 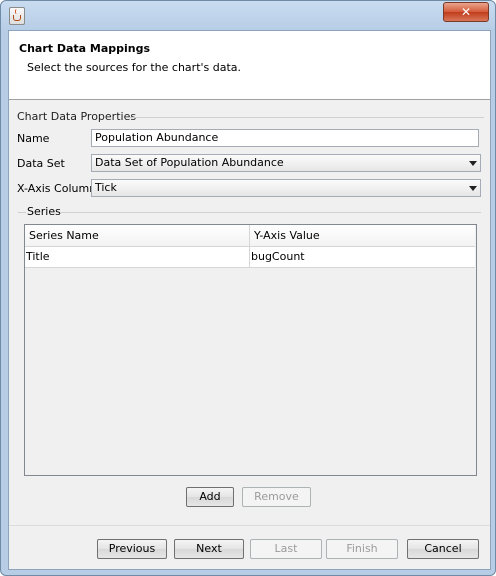 What do you see at coordinates (249, 525) in the screenshot?
I see `button-bar-divider` at bounding box center [249, 525].